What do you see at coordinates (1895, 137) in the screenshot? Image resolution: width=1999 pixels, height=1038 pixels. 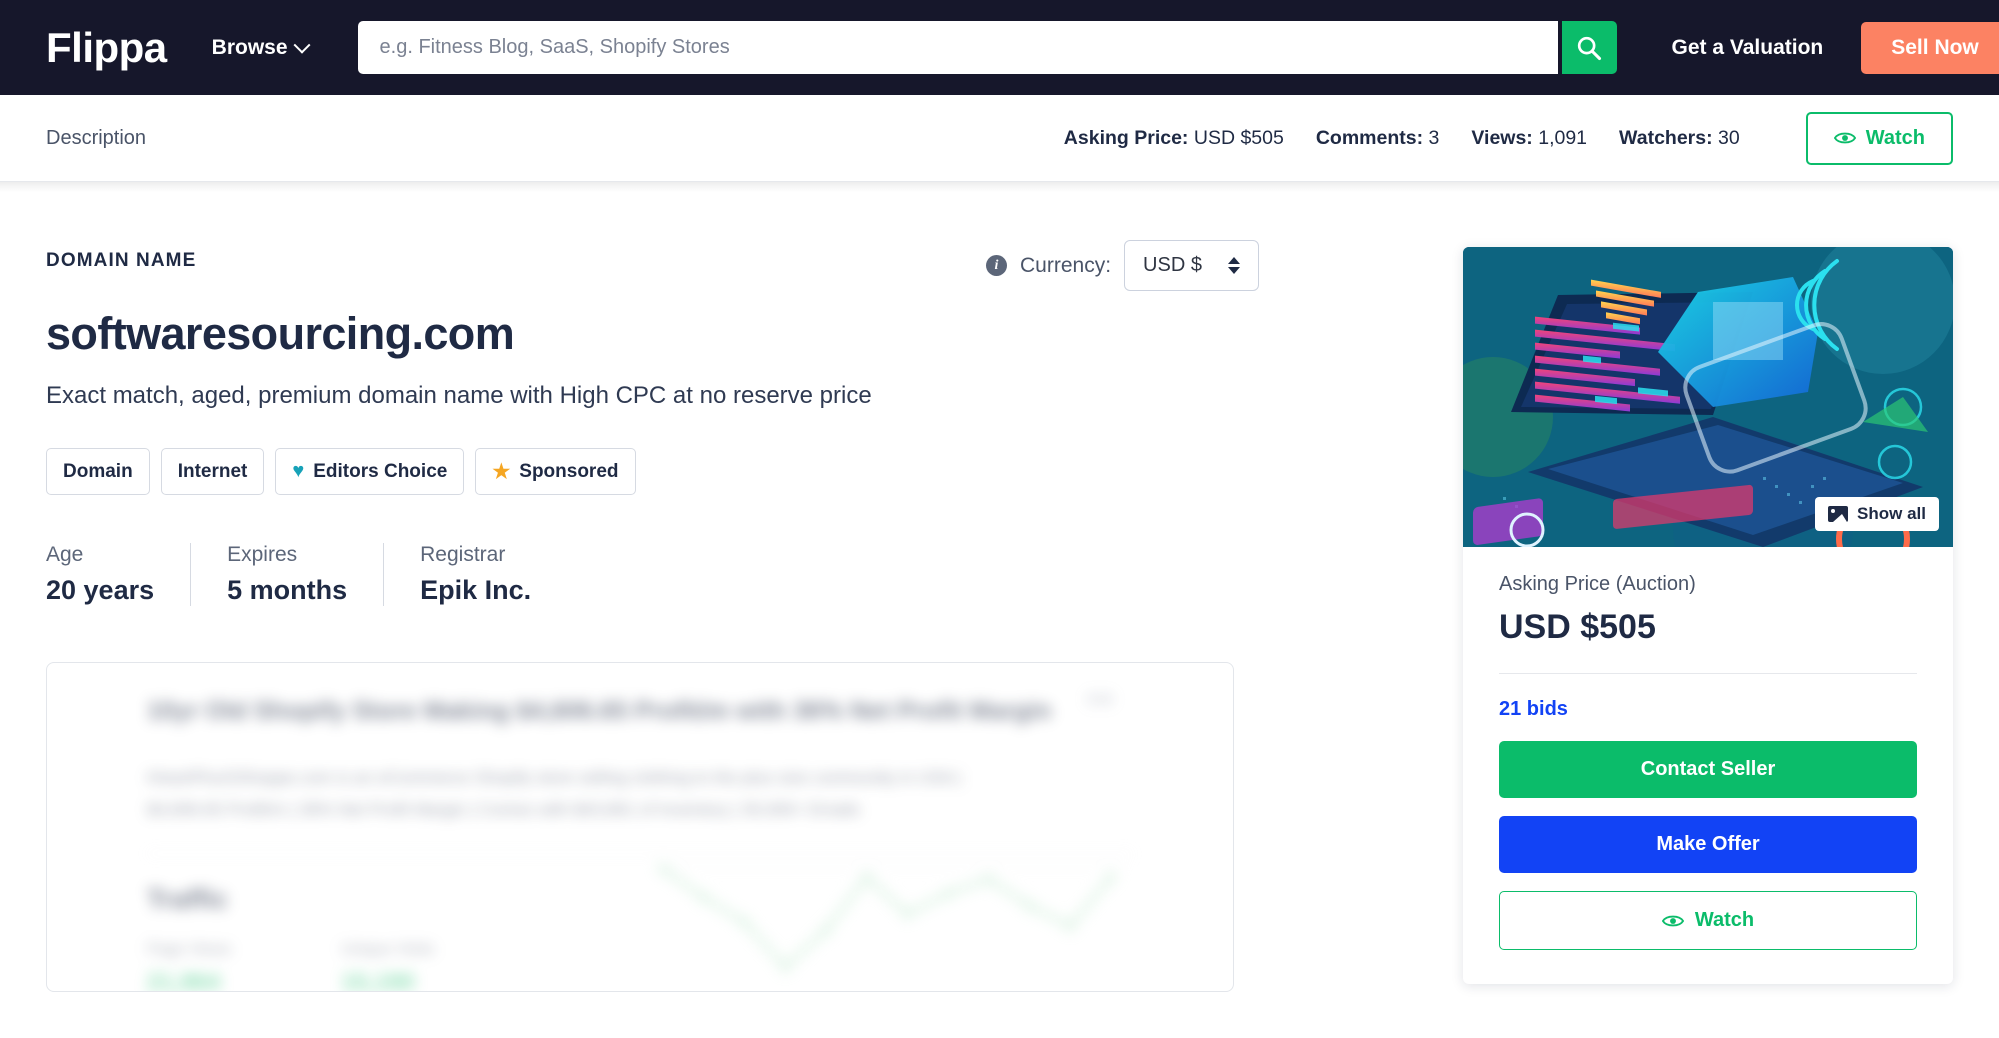 I see `watch-button-header-label: Watch` at bounding box center [1895, 137].